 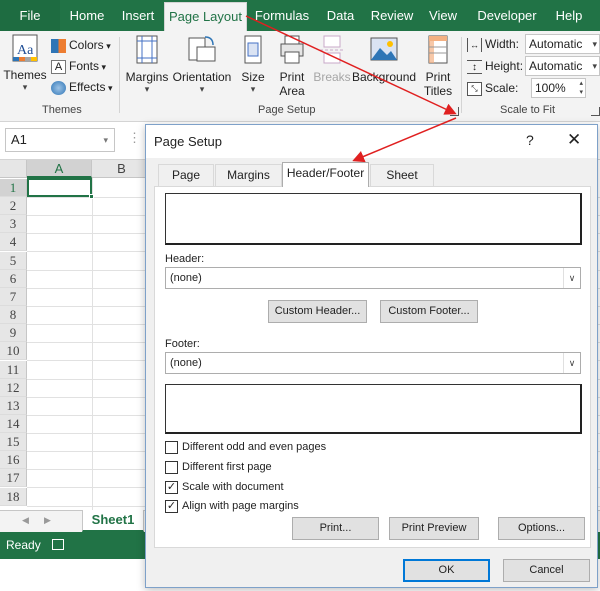 What do you see at coordinates (218, 468) in the screenshot?
I see `checkbox-different-first-page: Different first page` at bounding box center [218, 468].